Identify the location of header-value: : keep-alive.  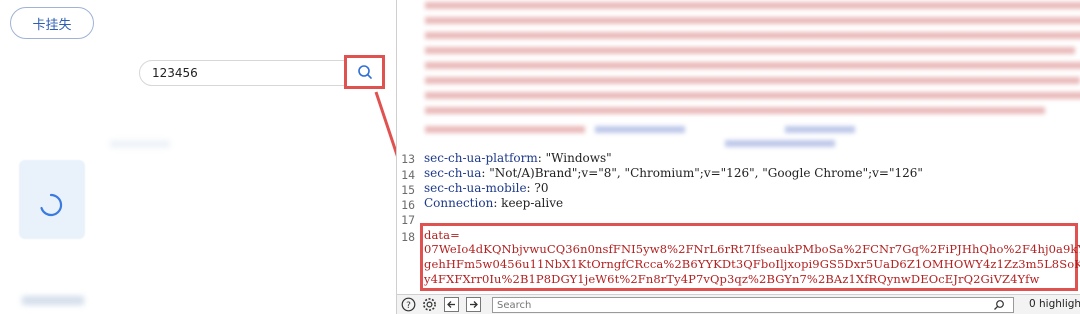
(528, 203).